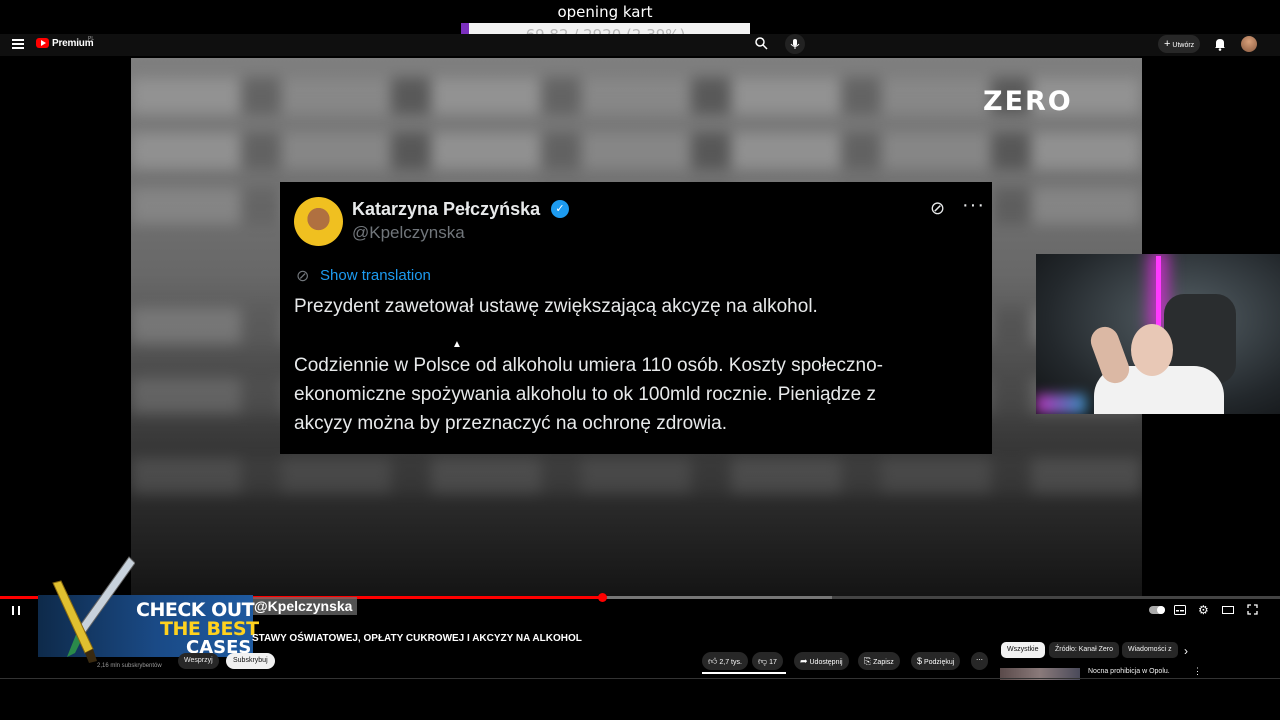  I want to click on youtube-logo-icon, so click(42, 43).